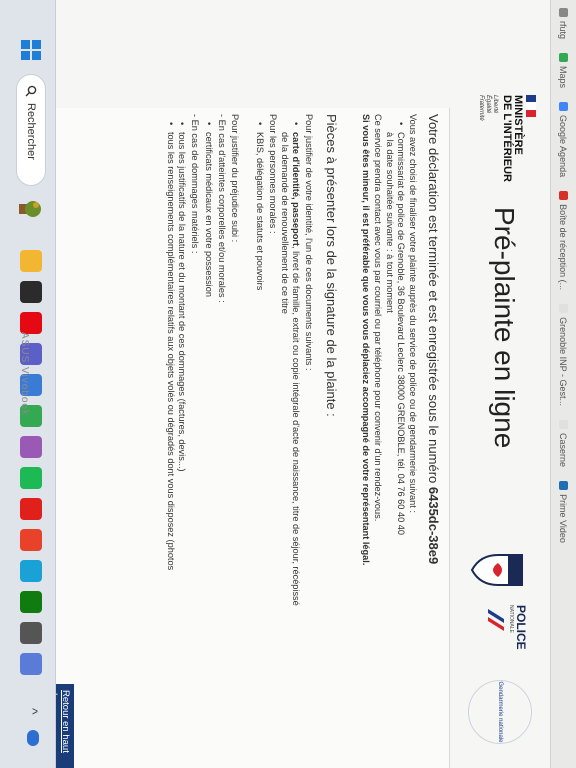 Image resolution: width=576 pixels, height=768 pixels. What do you see at coordinates (31, 130) in the screenshot?
I see `taskbar-search: Rechercher` at bounding box center [31, 130].